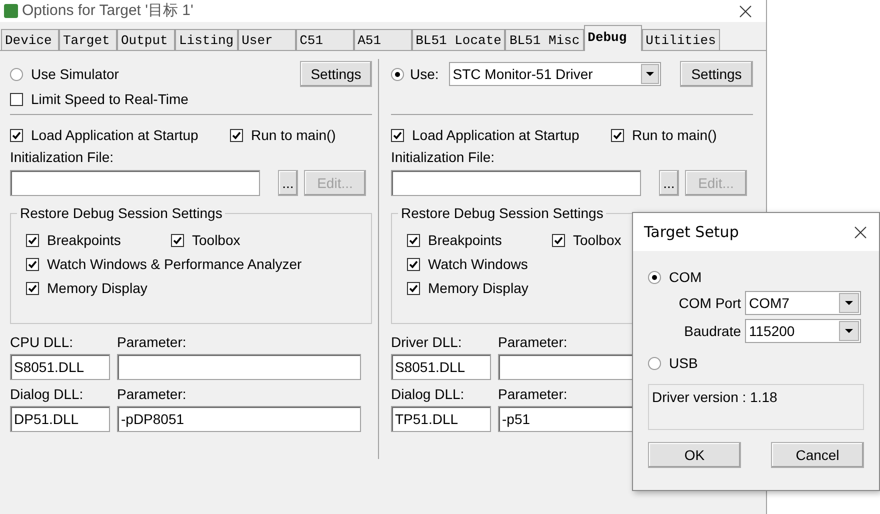 This screenshot has height=514, width=880. I want to click on radio-label: Use:, so click(424, 74).